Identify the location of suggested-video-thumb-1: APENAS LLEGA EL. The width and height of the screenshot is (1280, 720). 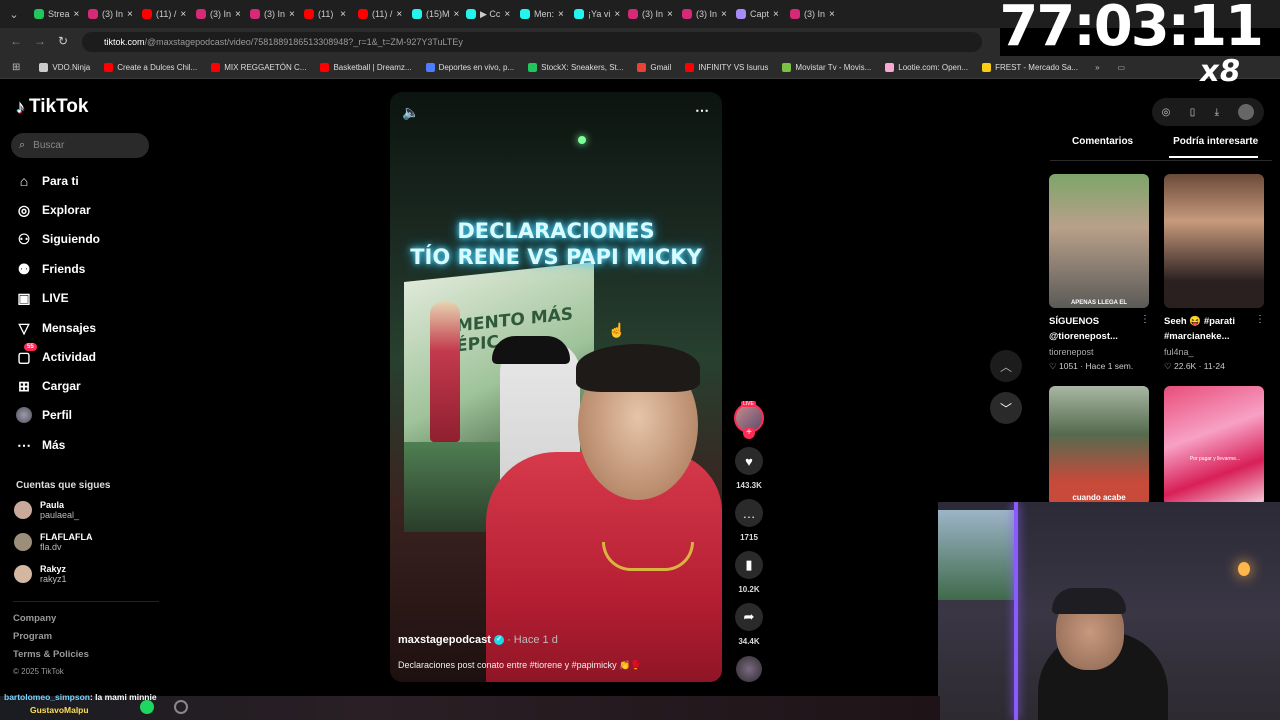
(1099, 241).